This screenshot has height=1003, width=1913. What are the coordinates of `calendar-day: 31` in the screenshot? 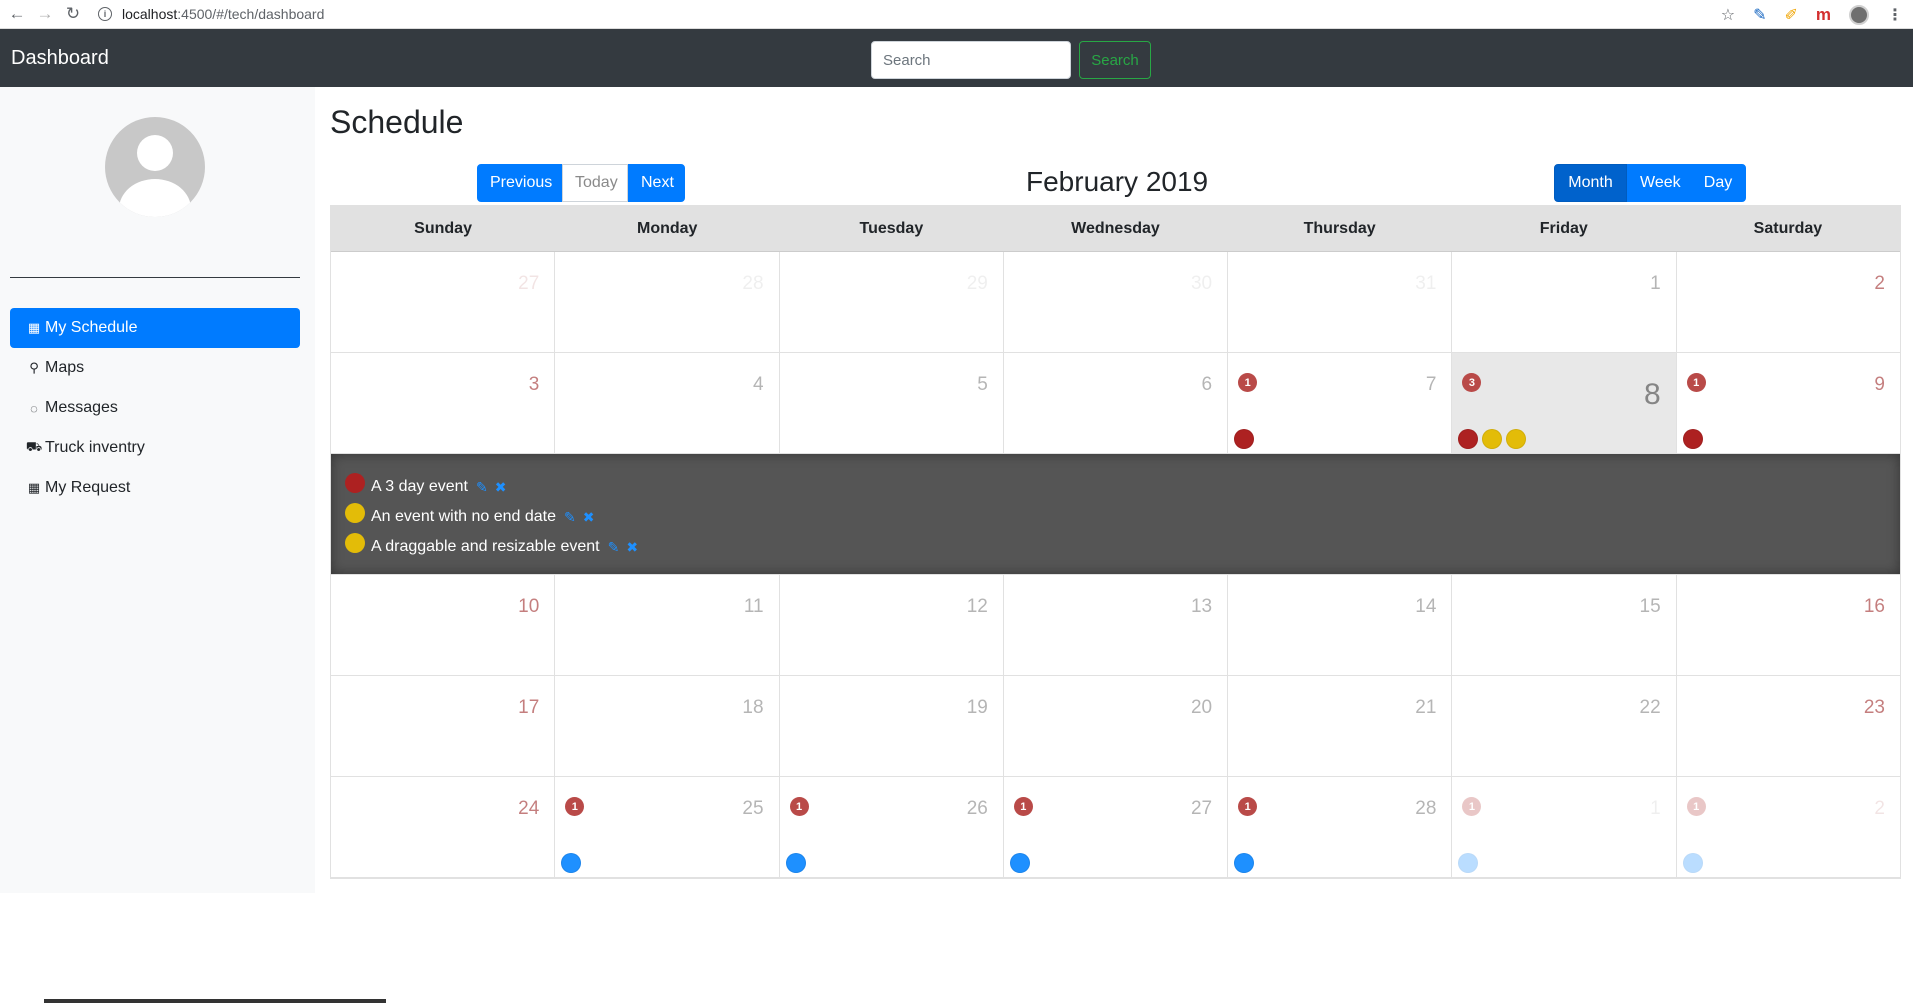 It's located at (1340, 302).